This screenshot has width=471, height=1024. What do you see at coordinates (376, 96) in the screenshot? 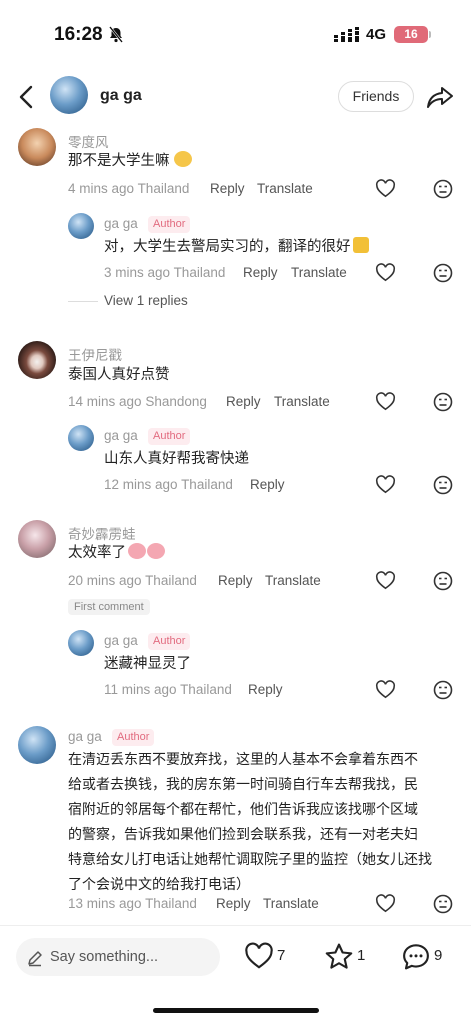
I see `friends-button: Friends` at bounding box center [376, 96].